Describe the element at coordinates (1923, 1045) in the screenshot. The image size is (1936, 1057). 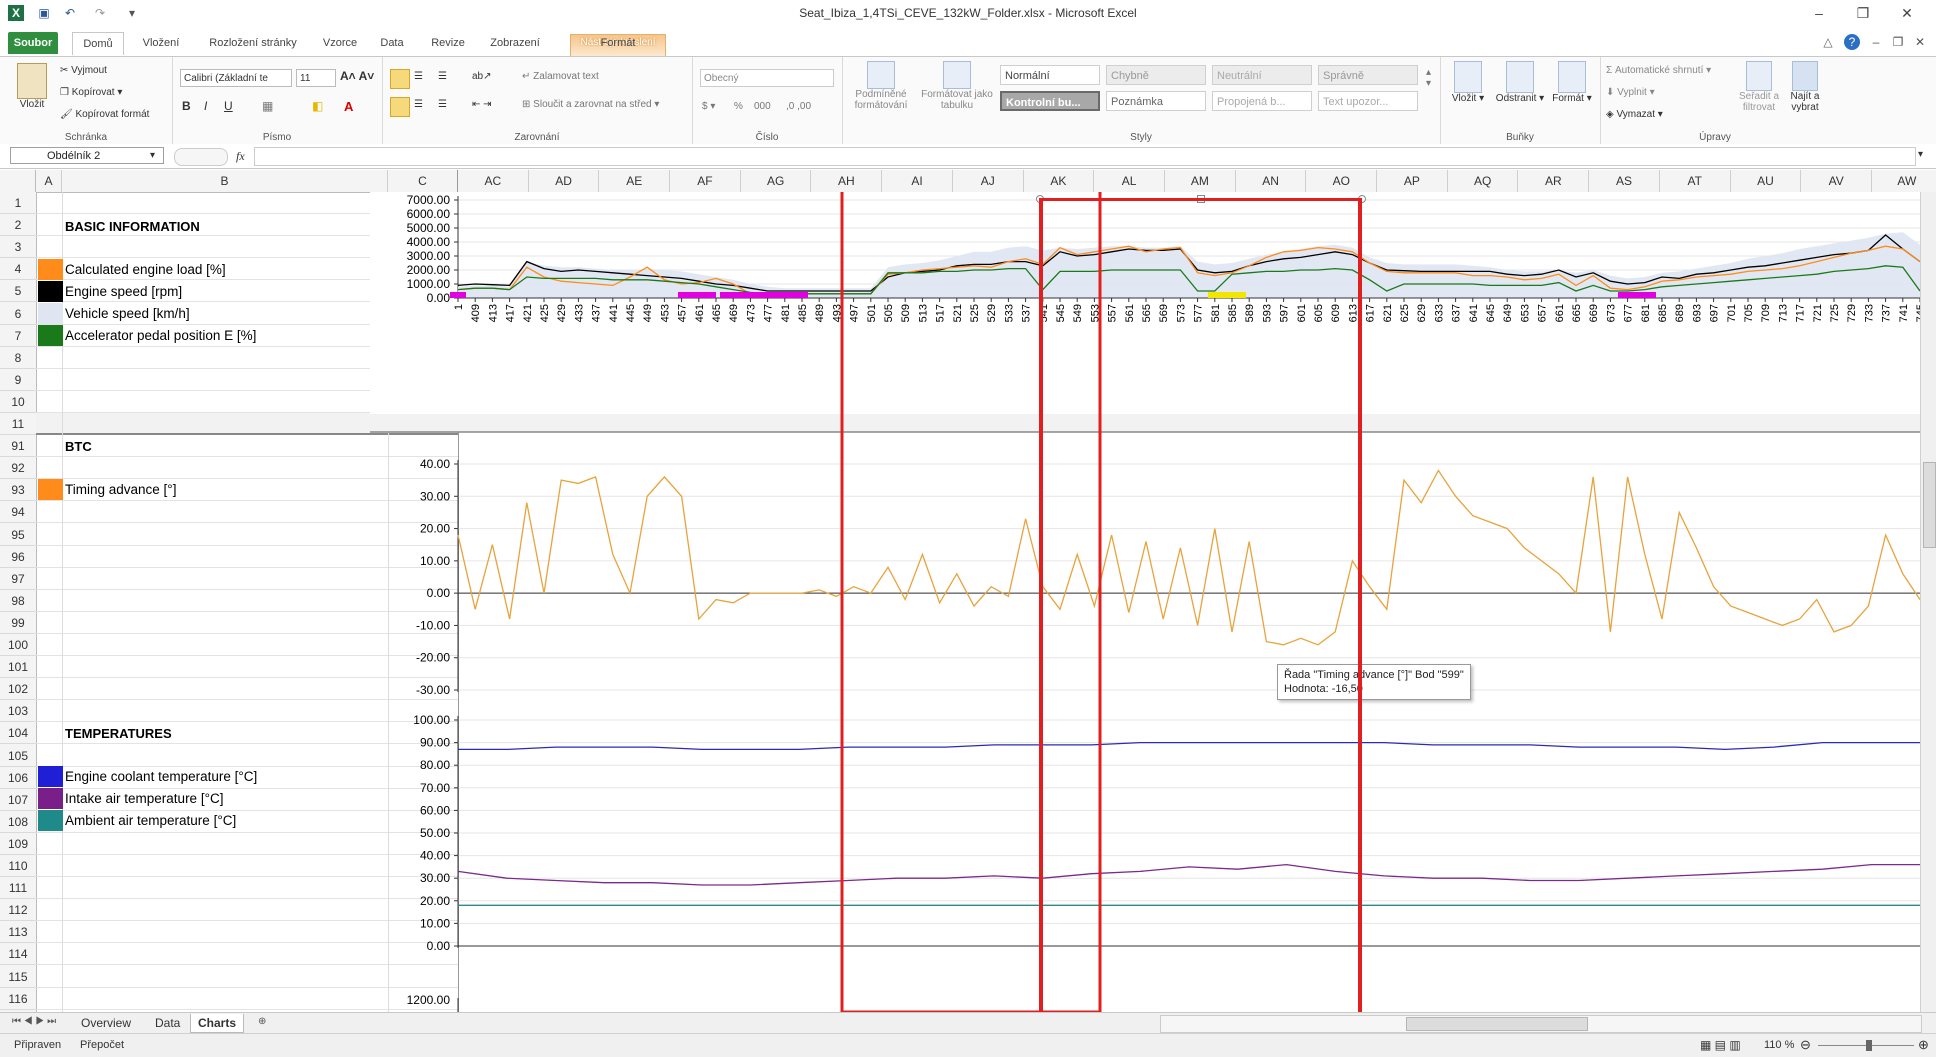
I see `zoom-in-icon: ⊕` at that location.